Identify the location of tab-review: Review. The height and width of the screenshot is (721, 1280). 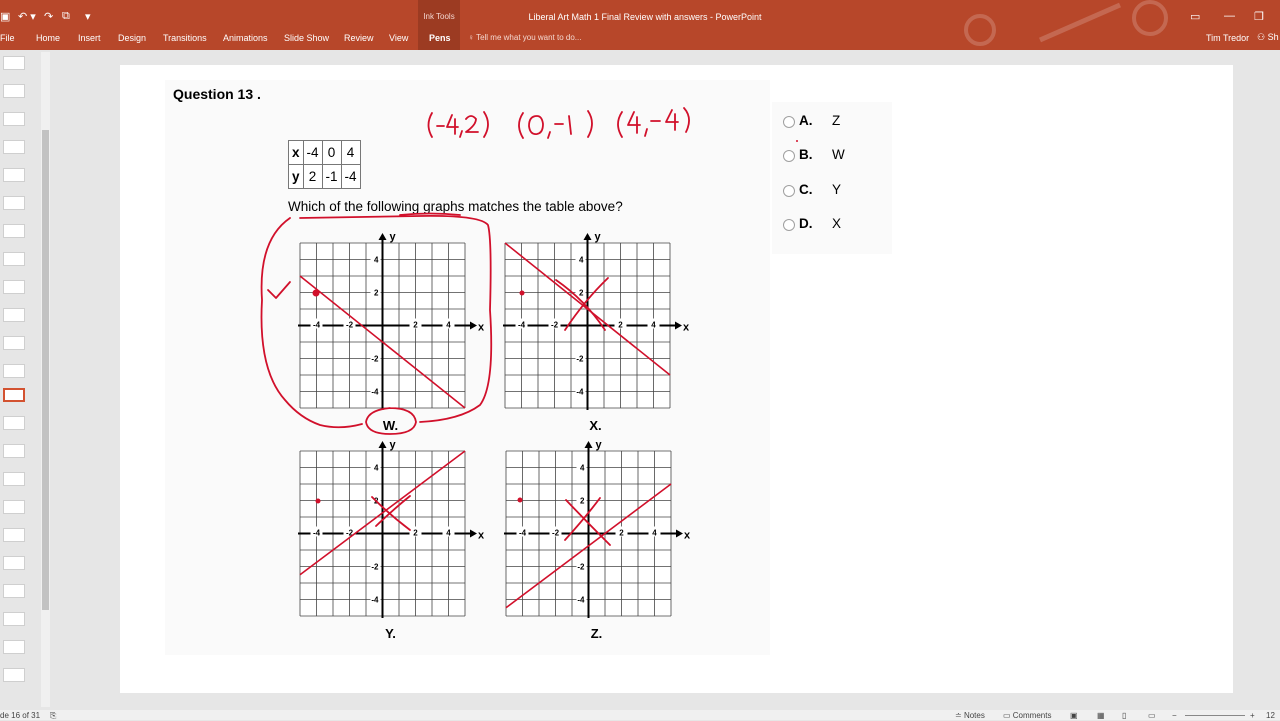
(359, 38).